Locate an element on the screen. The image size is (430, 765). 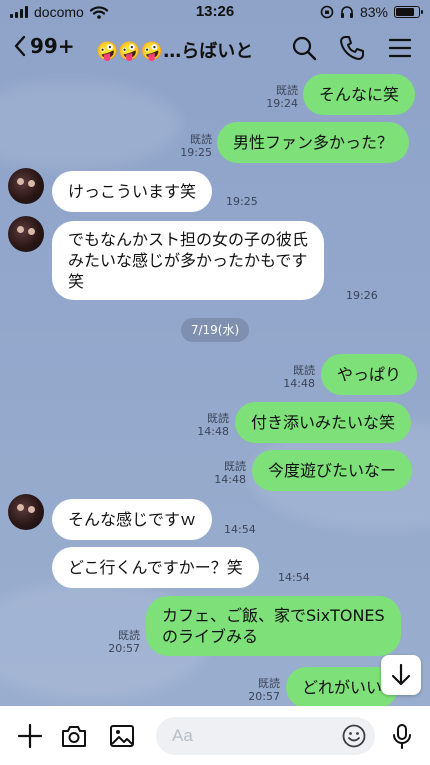
outgoing-message: 男性ファン多かった？ is located at coordinates (313, 142).